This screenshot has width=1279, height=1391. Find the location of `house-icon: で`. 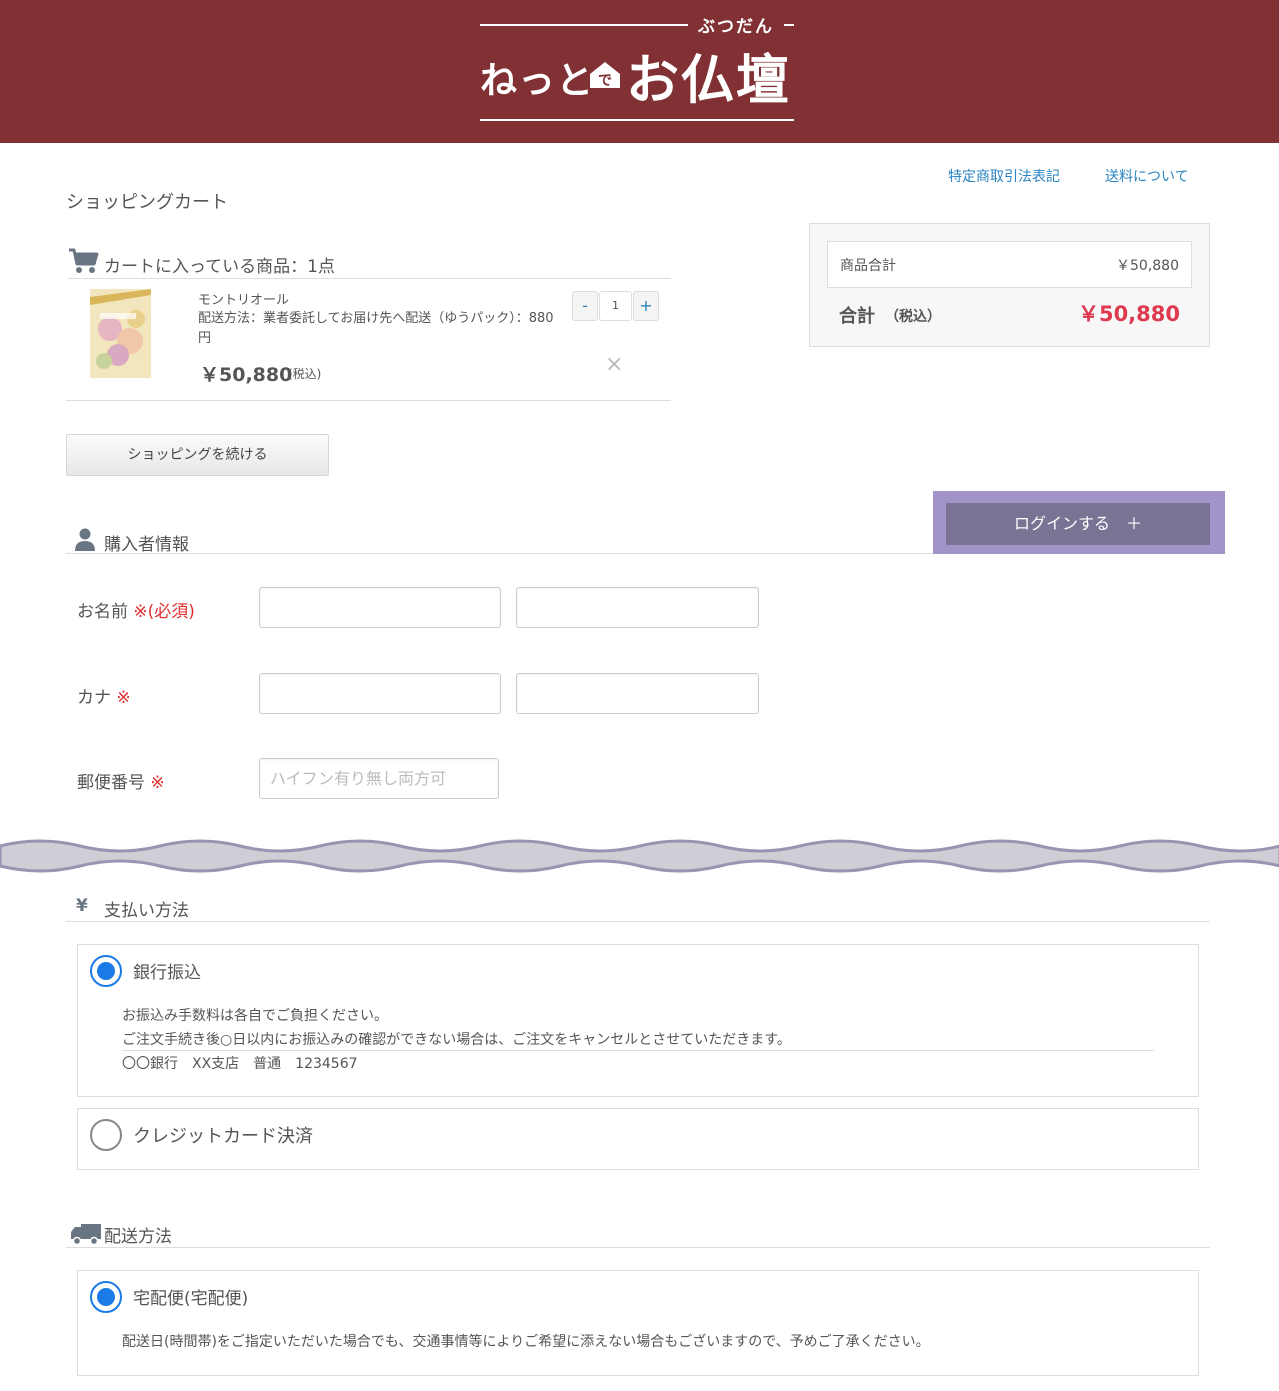

house-icon: で is located at coordinates (605, 75).